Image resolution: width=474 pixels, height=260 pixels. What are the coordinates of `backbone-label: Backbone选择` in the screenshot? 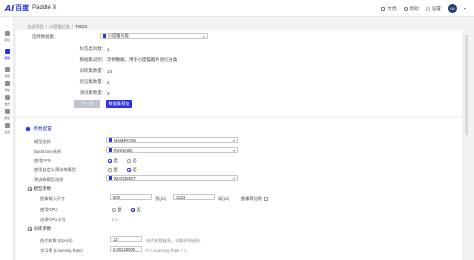 It's located at (48, 151).